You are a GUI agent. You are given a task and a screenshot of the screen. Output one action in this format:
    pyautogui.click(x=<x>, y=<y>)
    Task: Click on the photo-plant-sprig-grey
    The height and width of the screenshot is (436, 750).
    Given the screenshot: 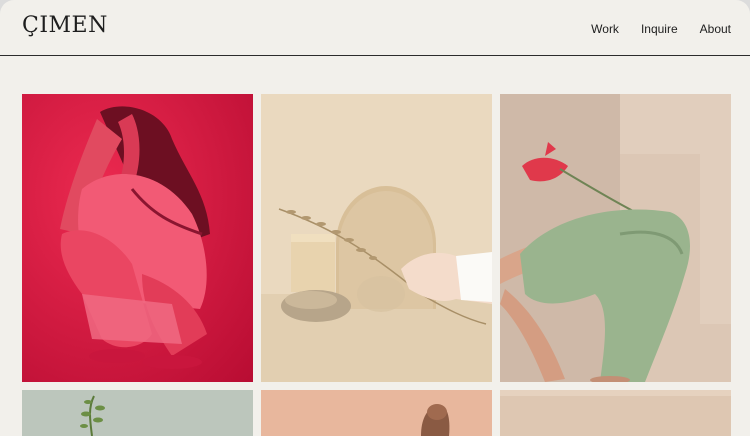 What is the action you would take?
    pyautogui.click(x=137, y=413)
    